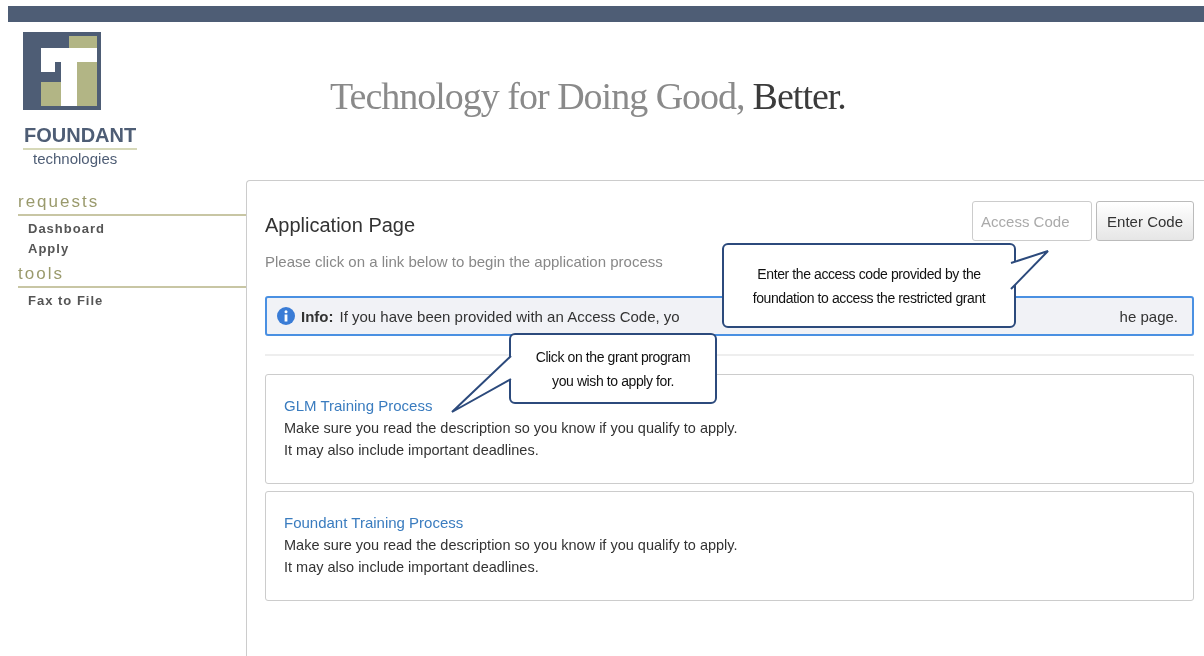 The height and width of the screenshot is (656, 1204). I want to click on tagline: Technology for Doing Good,, so click(537, 96).